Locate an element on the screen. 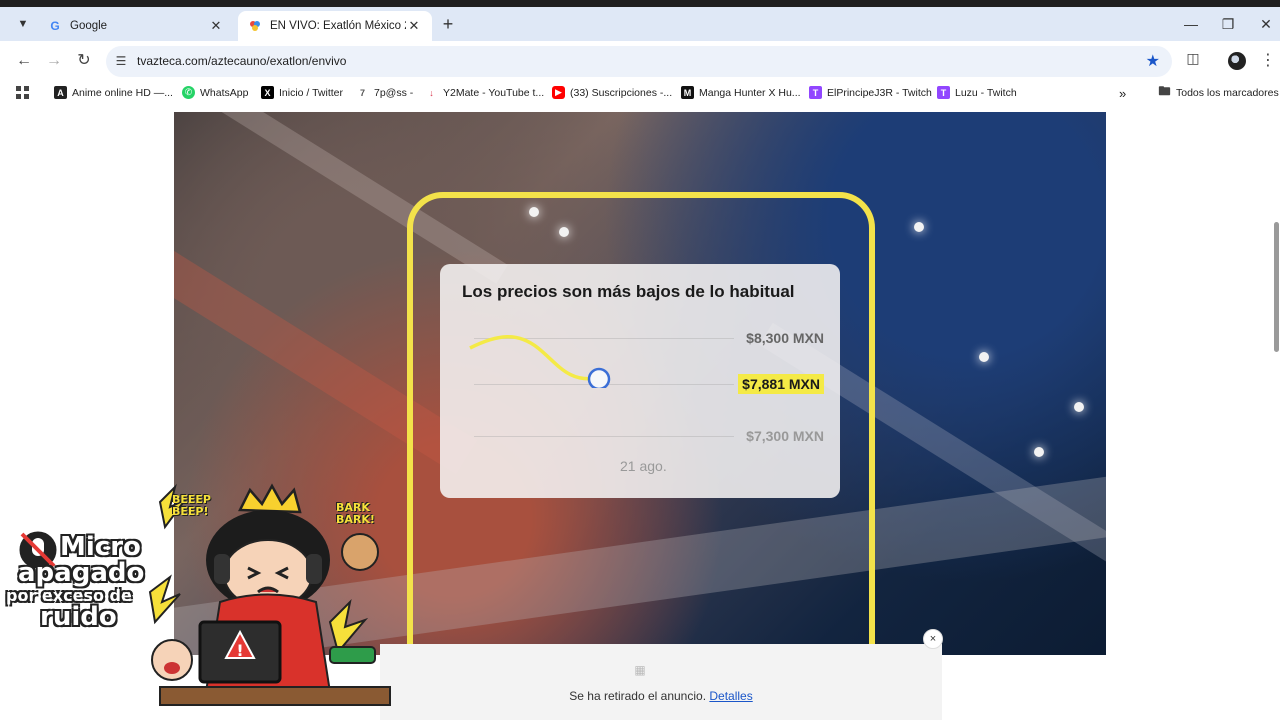 The image size is (1280, 720). minimize-icon: — is located at coordinates (1191, 24).